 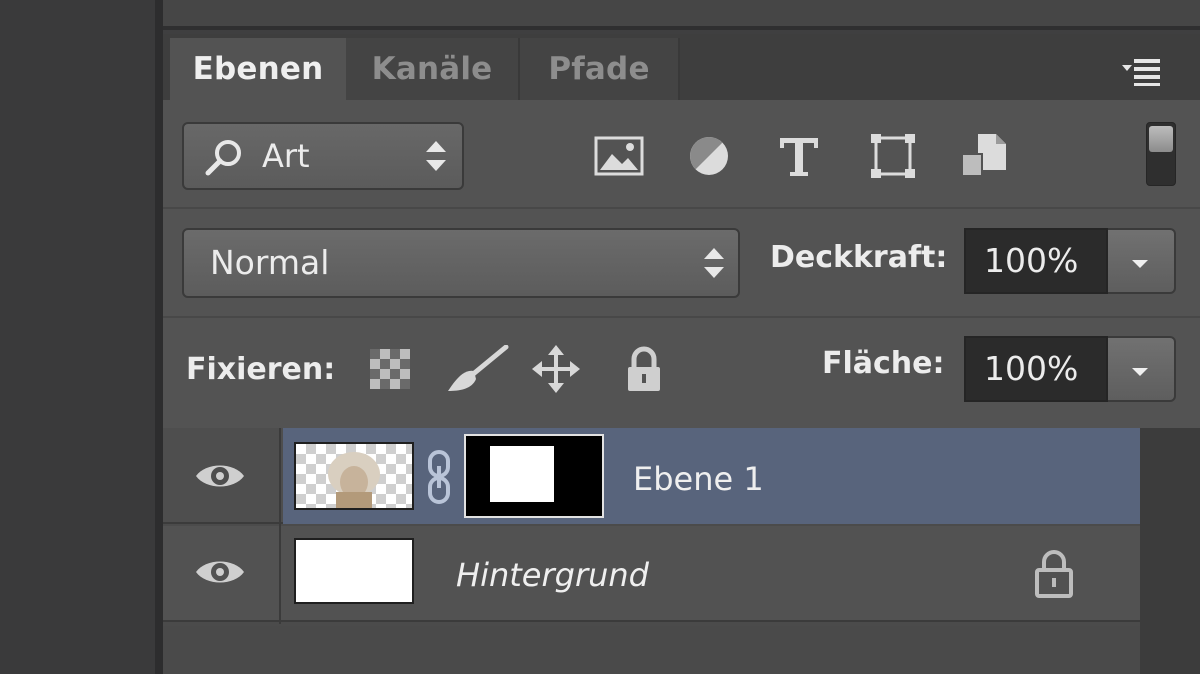 What do you see at coordinates (644, 369) in the screenshot?
I see `lock-all-icon` at bounding box center [644, 369].